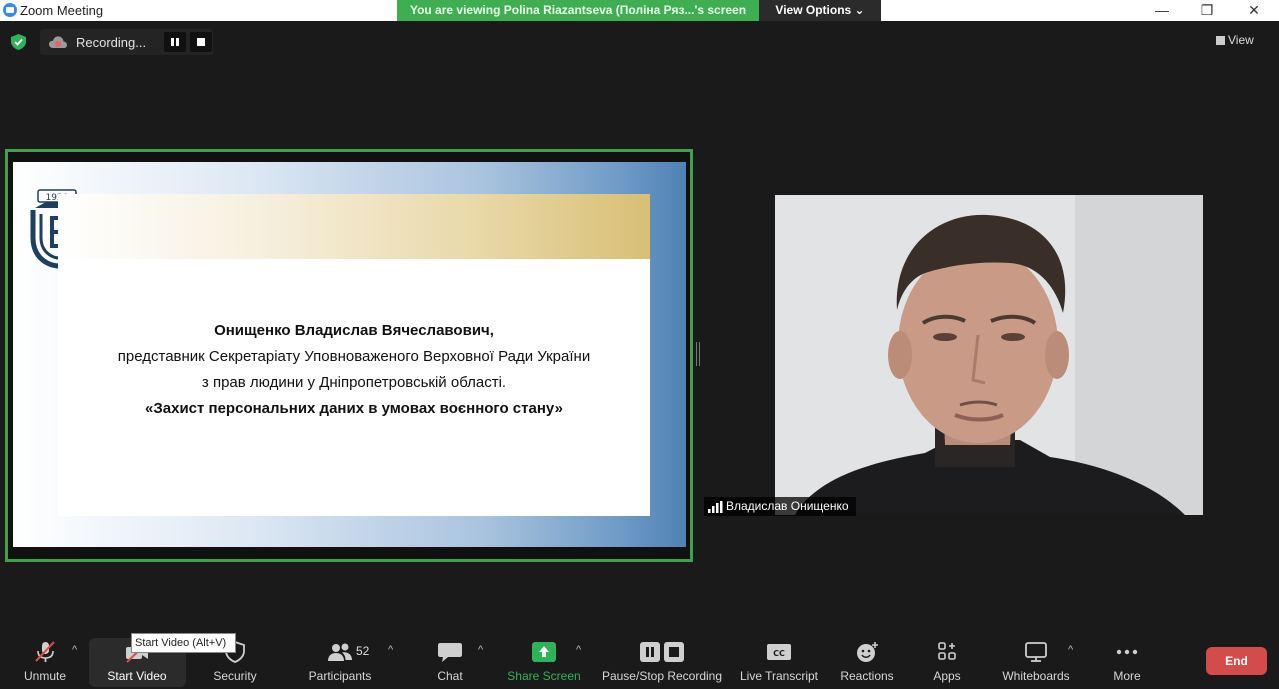 Image resolution: width=1279 pixels, height=689 pixels. I want to click on more-label: More, so click(1127, 676).